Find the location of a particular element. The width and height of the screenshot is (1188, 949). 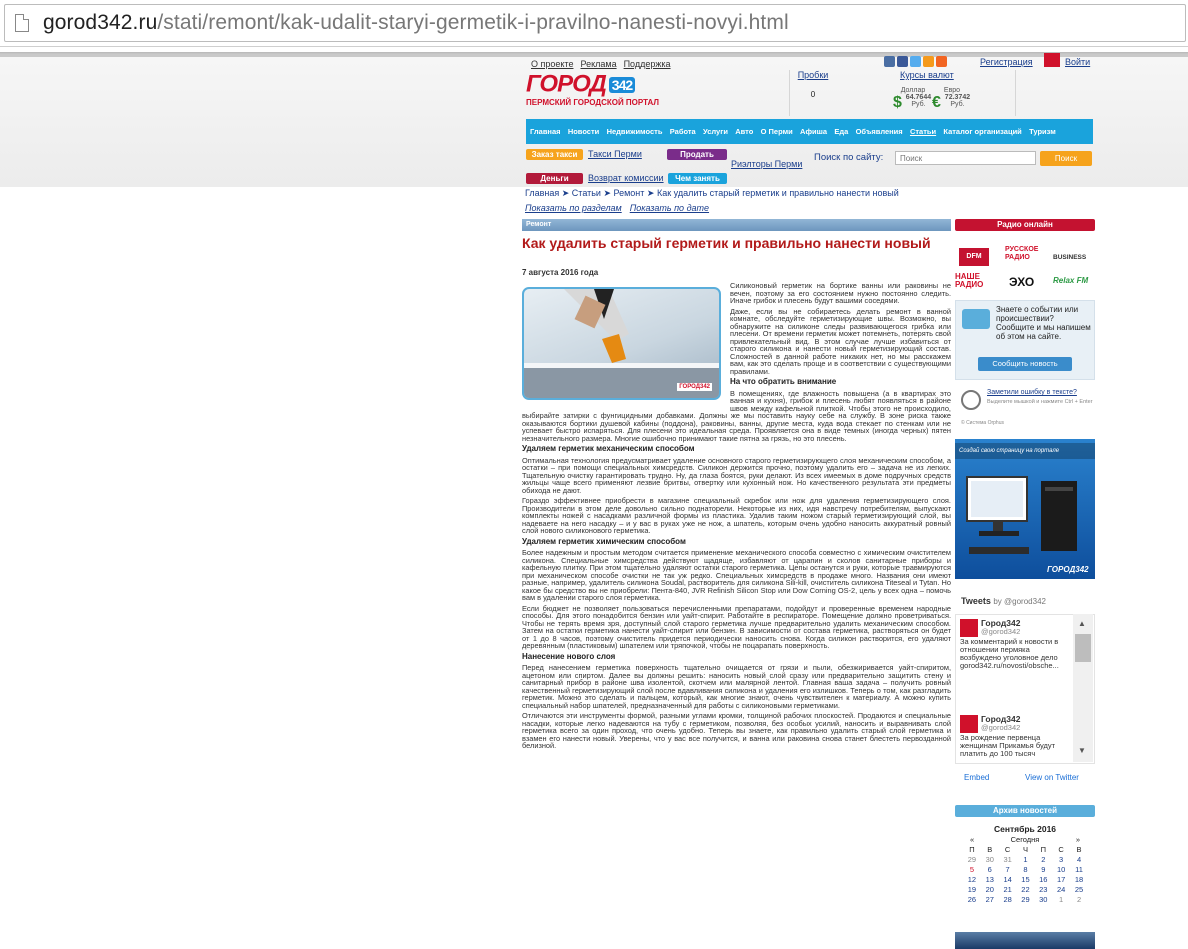

day: 31 is located at coordinates (1008, 859).